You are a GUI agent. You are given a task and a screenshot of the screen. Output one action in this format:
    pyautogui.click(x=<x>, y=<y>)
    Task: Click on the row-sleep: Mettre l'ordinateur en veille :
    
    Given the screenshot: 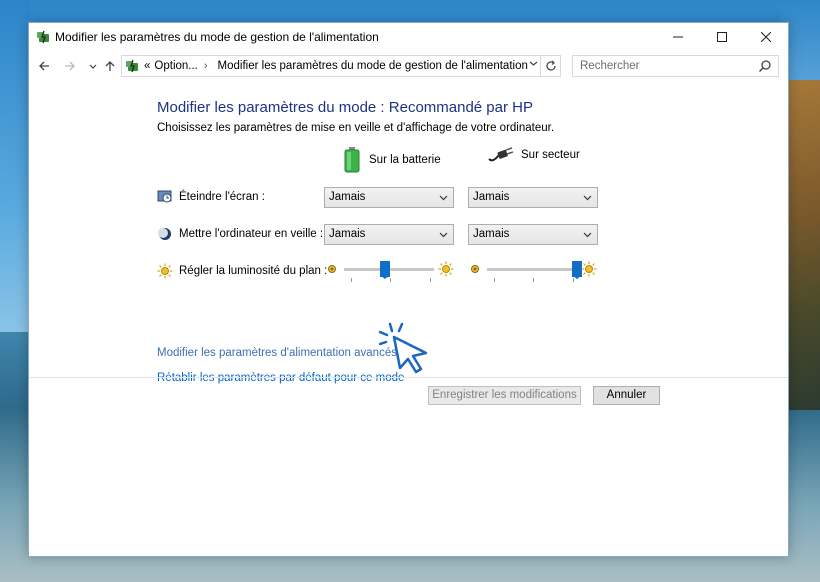 What is the action you would take?
    pyautogui.click(x=240, y=234)
    